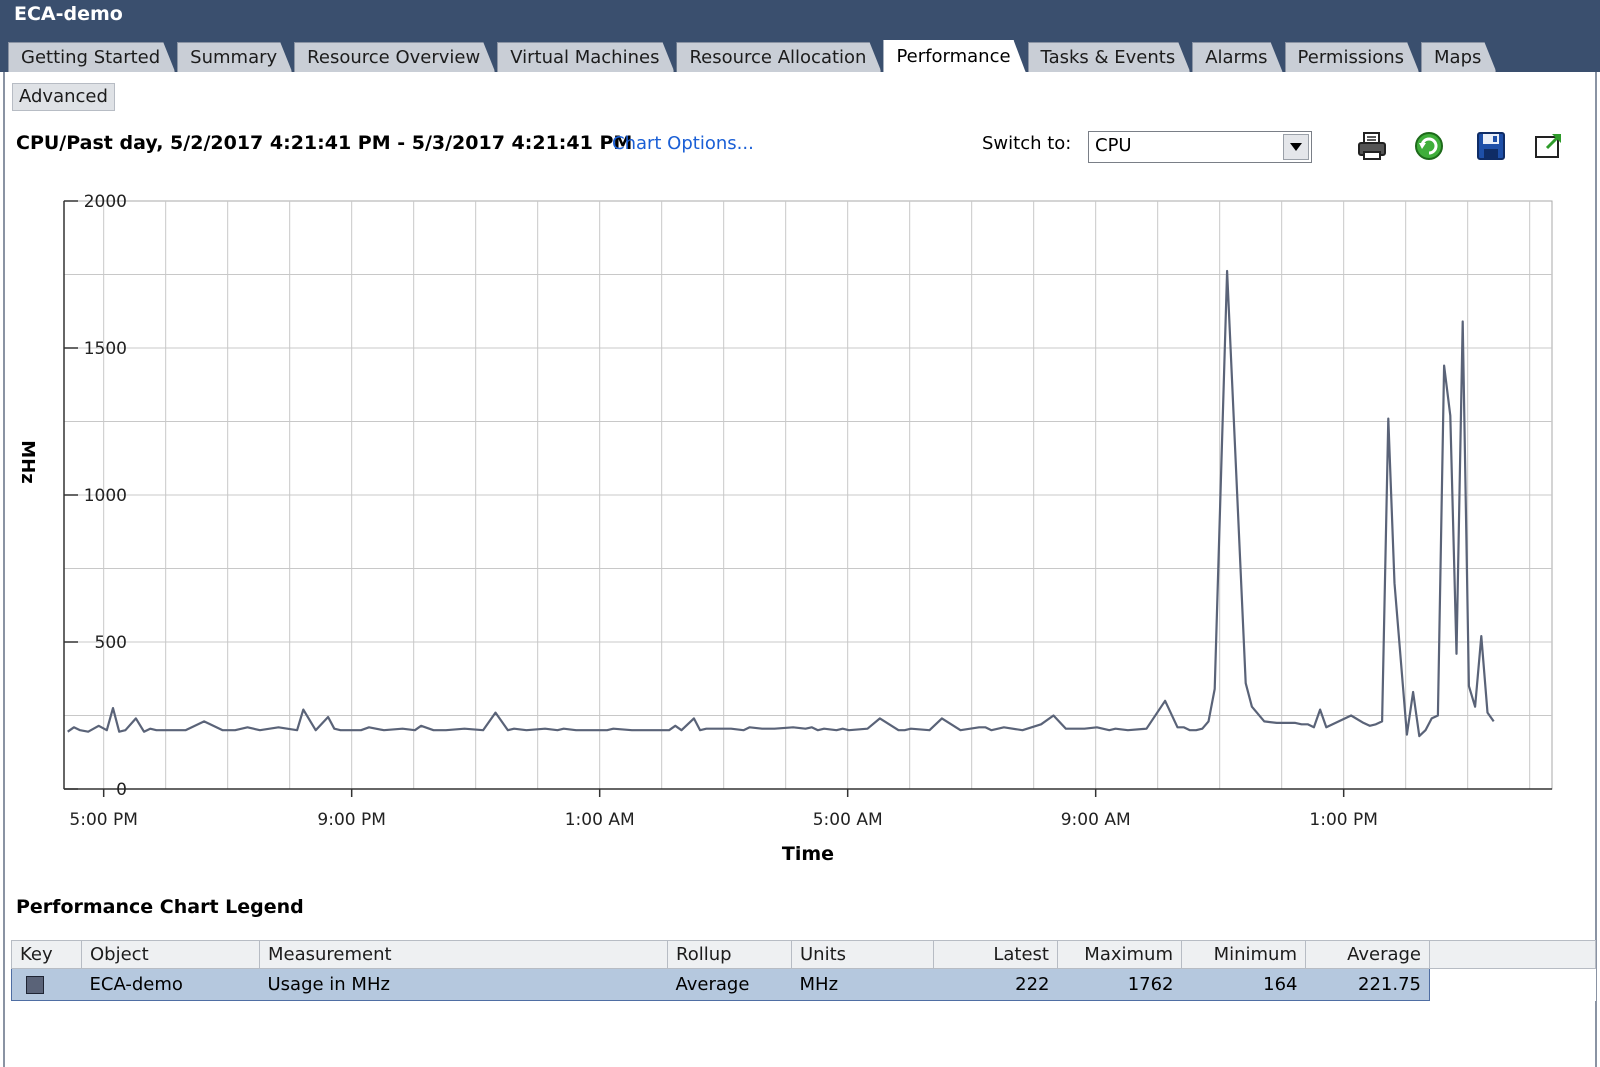 The width and height of the screenshot is (1600, 1067). What do you see at coordinates (1200, 147) in the screenshot?
I see `switch-to-select: CPU` at bounding box center [1200, 147].